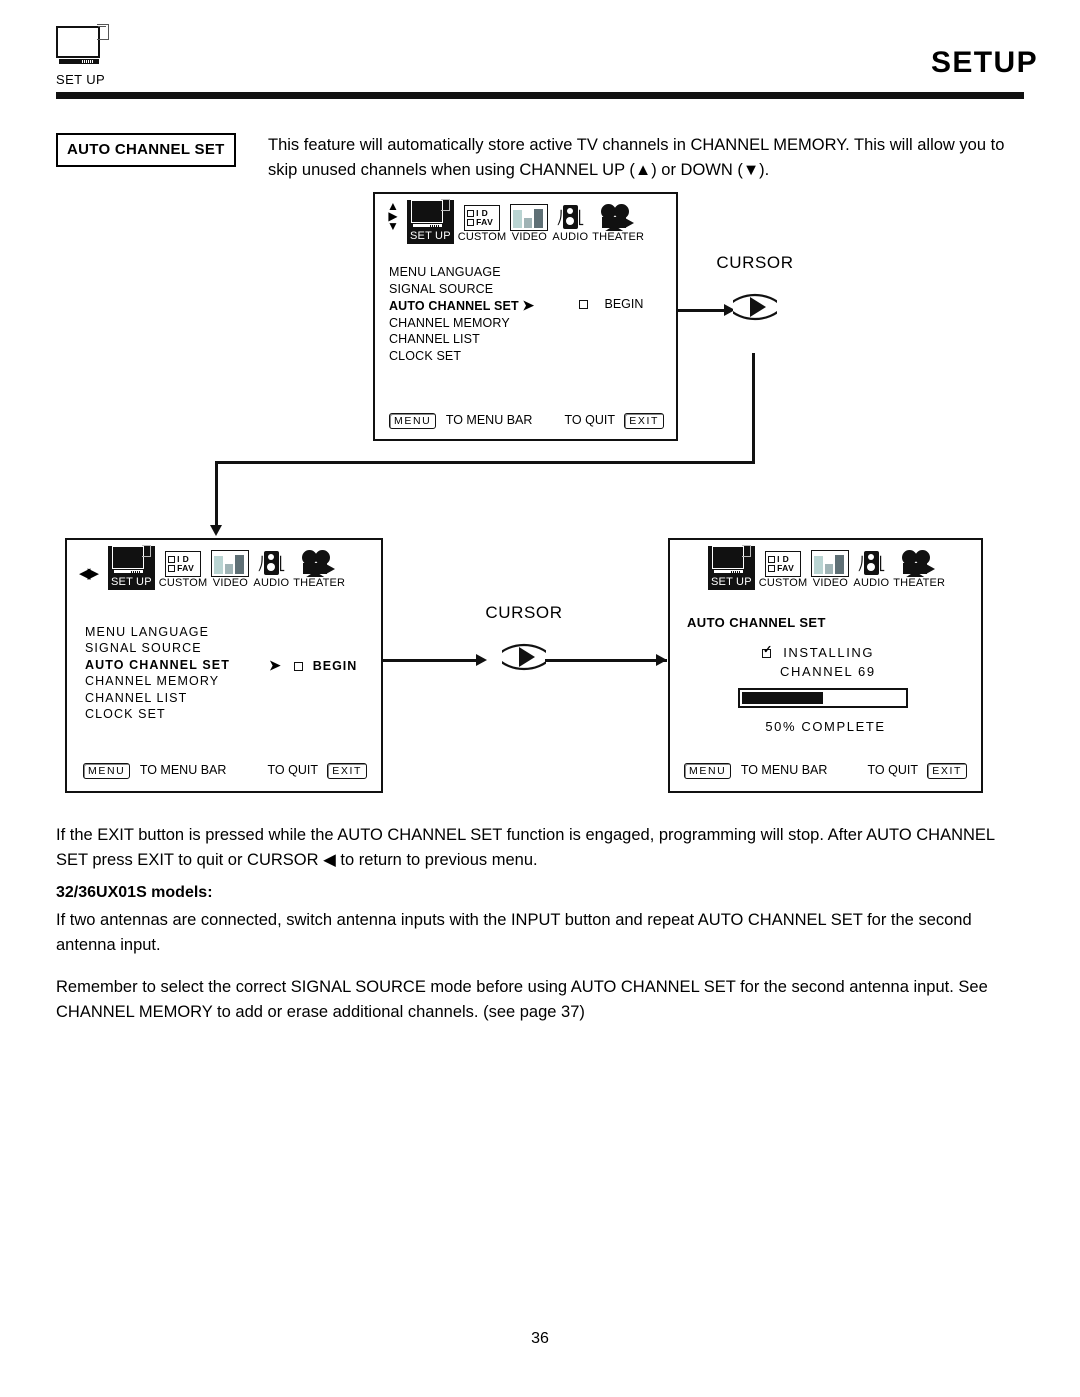  What do you see at coordinates (540, 1338) in the screenshot?
I see `page-number: 36` at bounding box center [540, 1338].